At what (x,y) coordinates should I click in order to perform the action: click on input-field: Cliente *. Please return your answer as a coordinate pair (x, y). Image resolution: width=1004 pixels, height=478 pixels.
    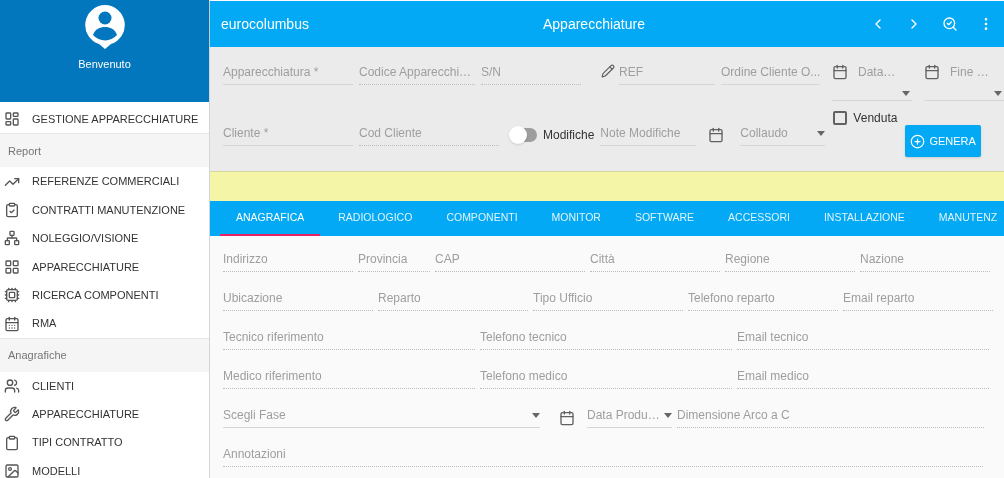
    Looking at the image, I should click on (288, 135).